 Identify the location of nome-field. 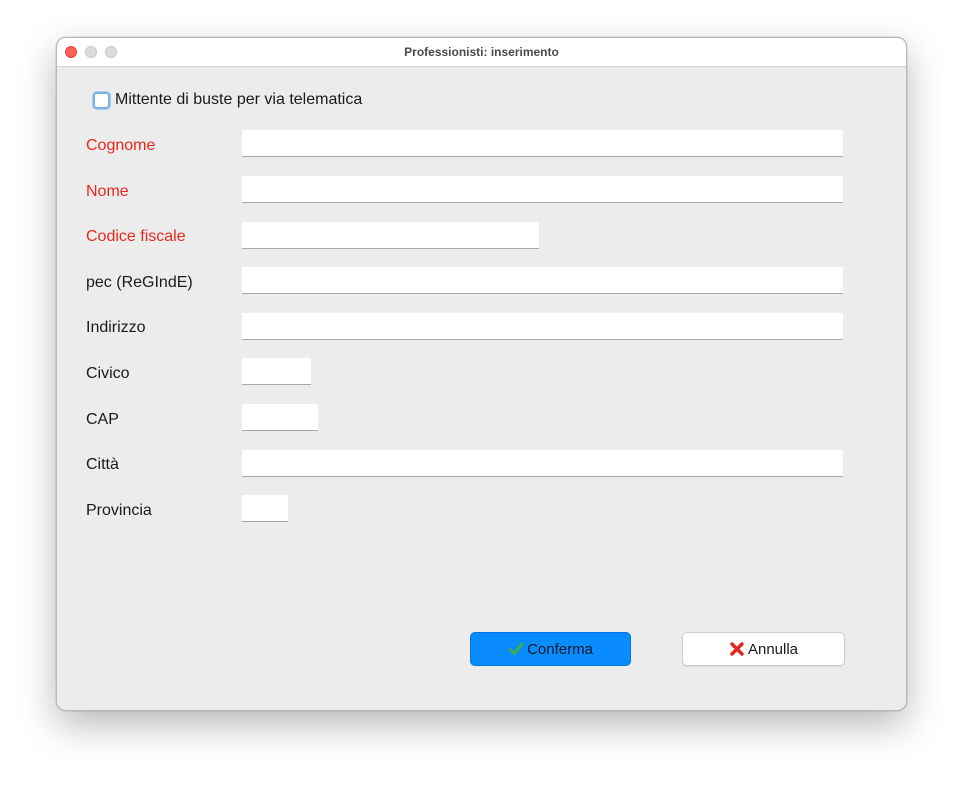
(542, 189).